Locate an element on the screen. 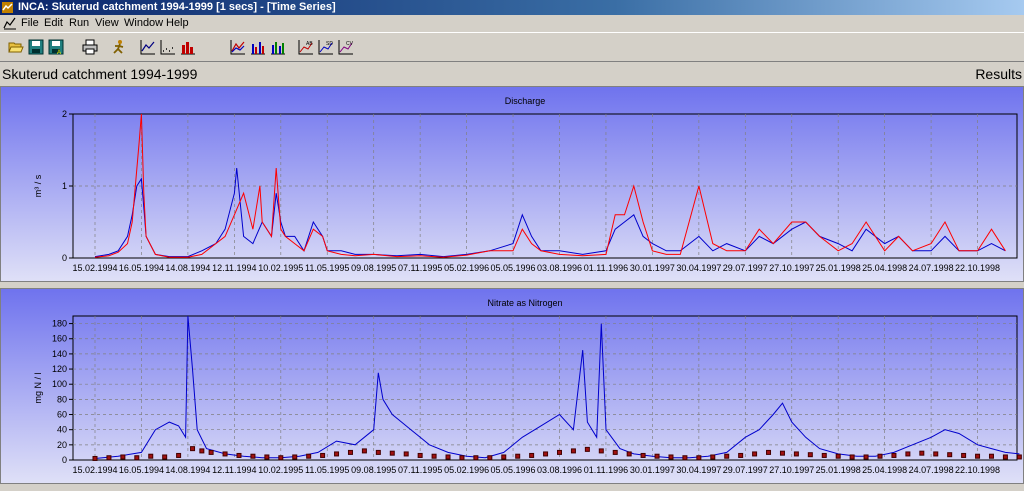  chart-bars-color-icon is located at coordinates (278, 47).